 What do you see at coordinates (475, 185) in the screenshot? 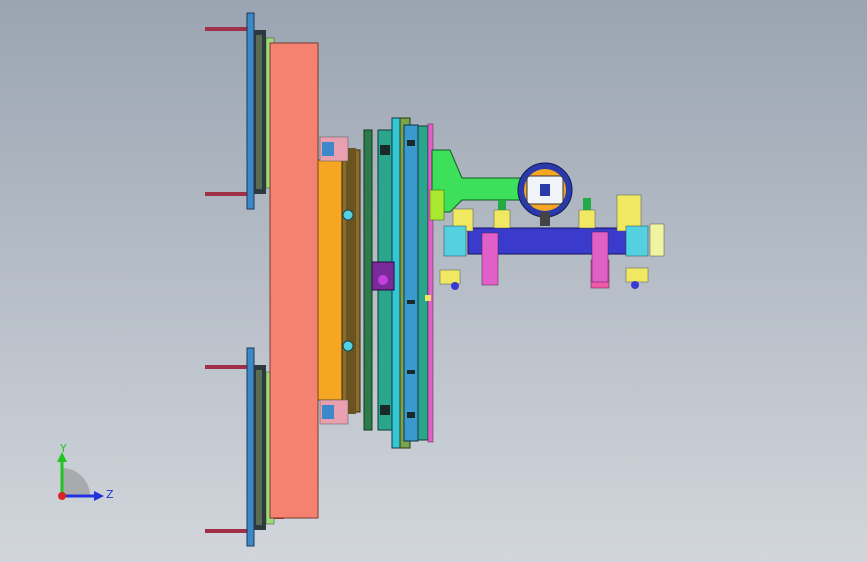
I see `green-arm` at bounding box center [475, 185].